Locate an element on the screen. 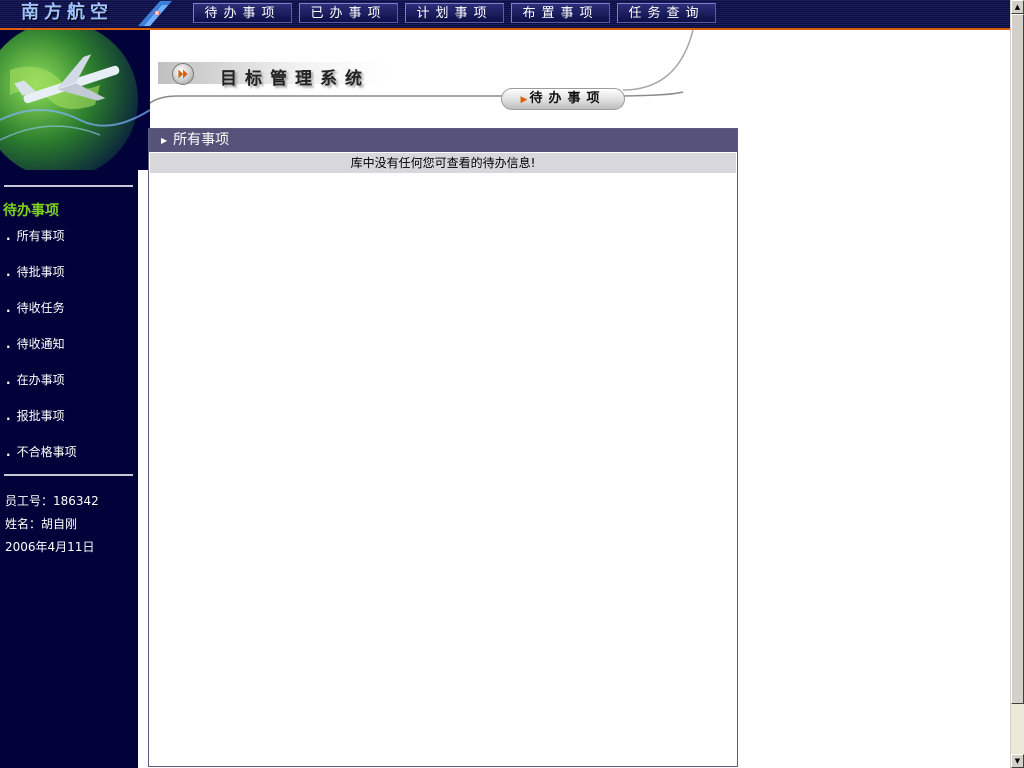 This screenshot has width=1024, height=768. employee-name: 姓名：胡自刚 is located at coordinates (41, 524).